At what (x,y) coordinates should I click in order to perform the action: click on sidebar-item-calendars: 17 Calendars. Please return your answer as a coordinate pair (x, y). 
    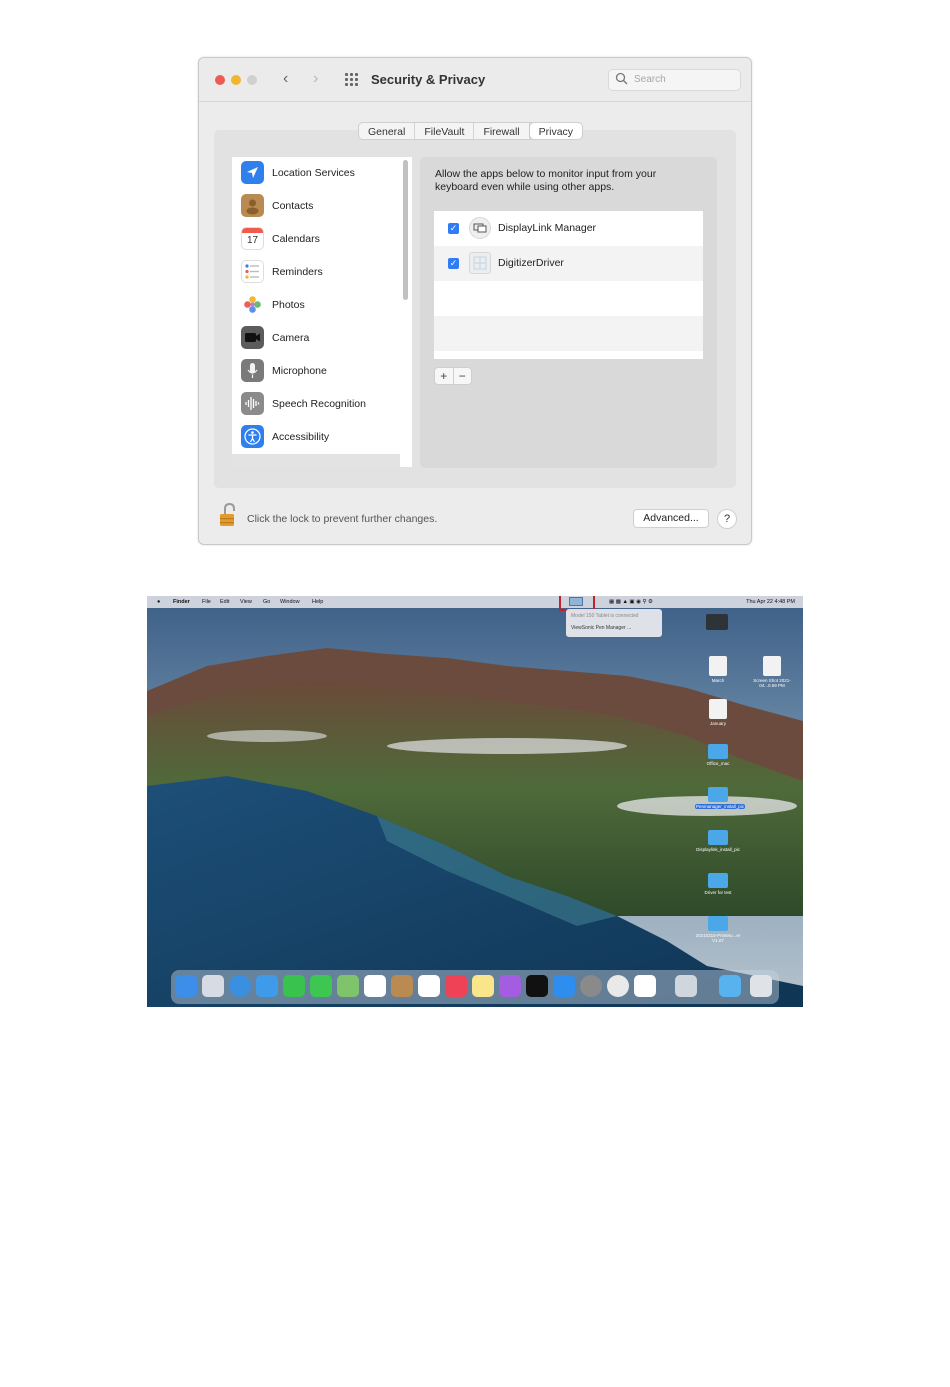
    Looking at the image, I should click on (316, 239).